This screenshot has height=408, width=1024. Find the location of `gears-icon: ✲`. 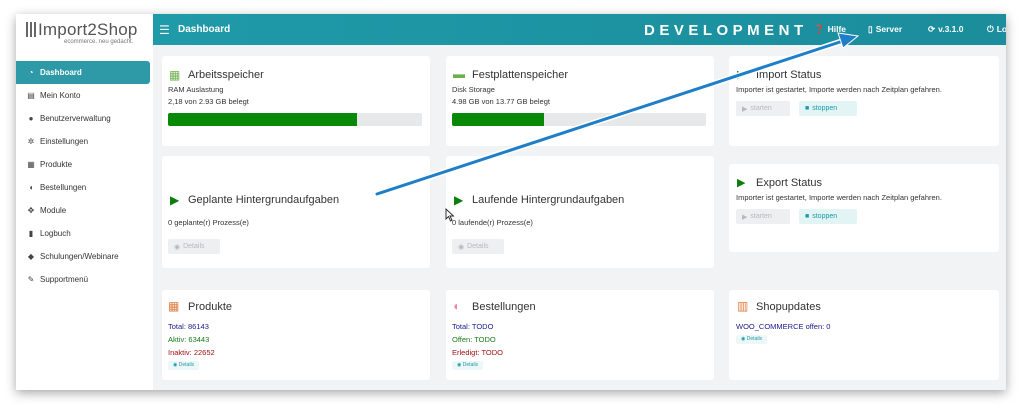

gears-icon: ✲ is located at coordinates (31, 141).